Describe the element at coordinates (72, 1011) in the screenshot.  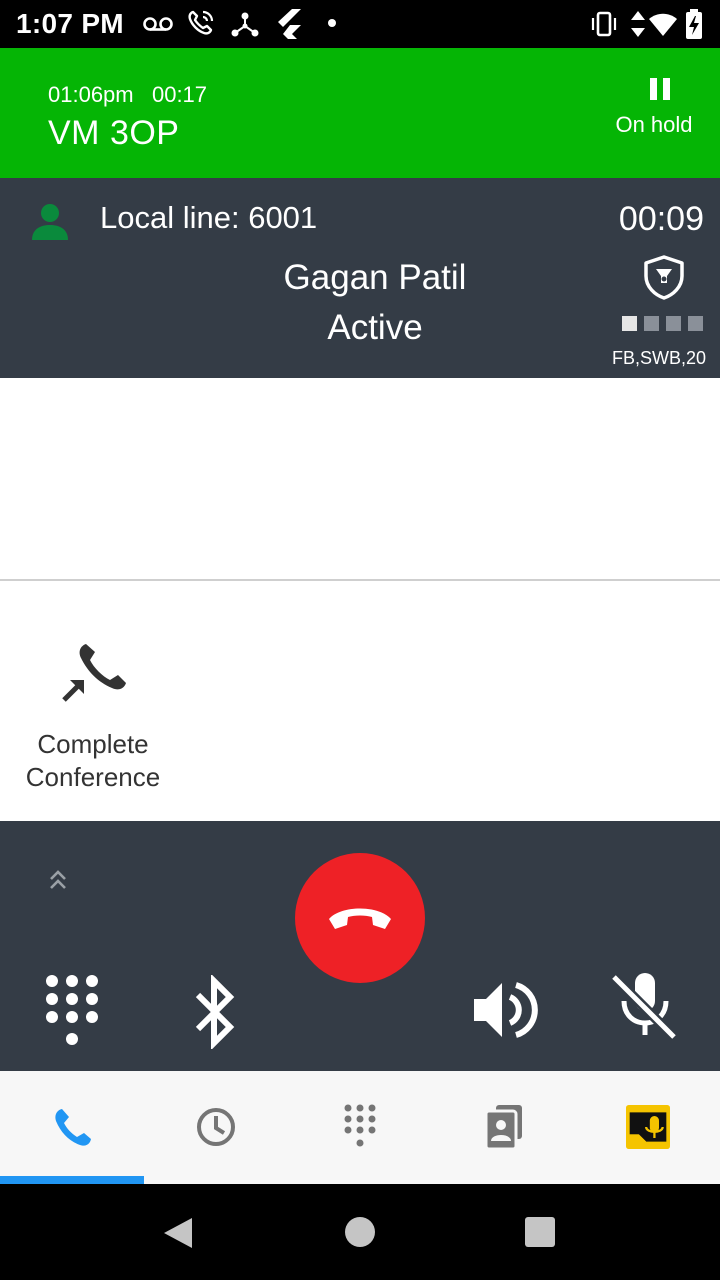
I see `dialpad-icon` at that location.